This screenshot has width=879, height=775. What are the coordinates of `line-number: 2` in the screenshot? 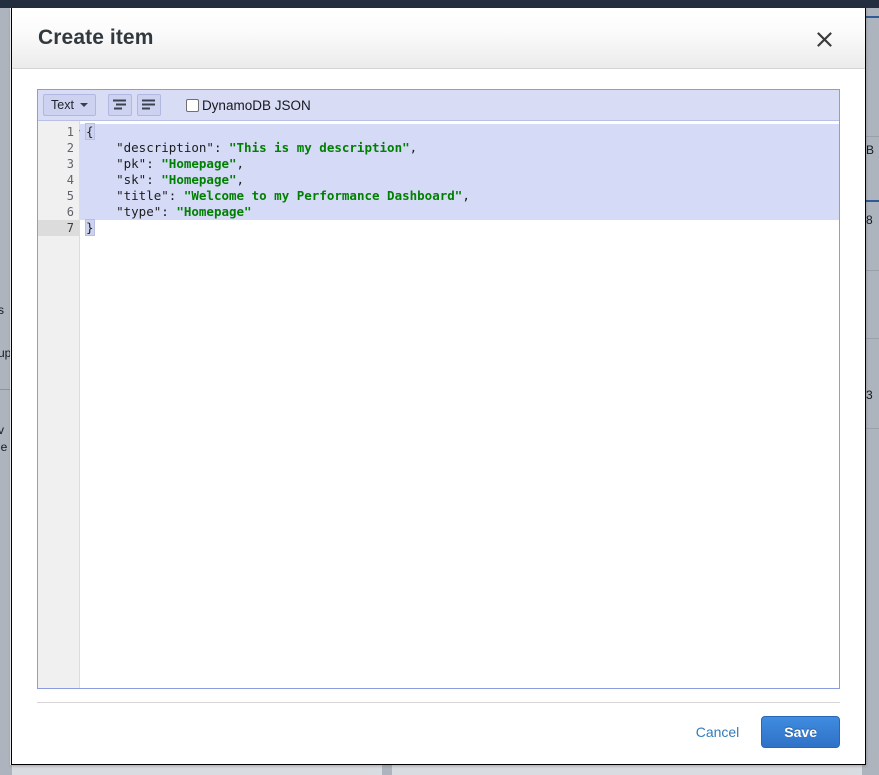 It's located at (70, 148).